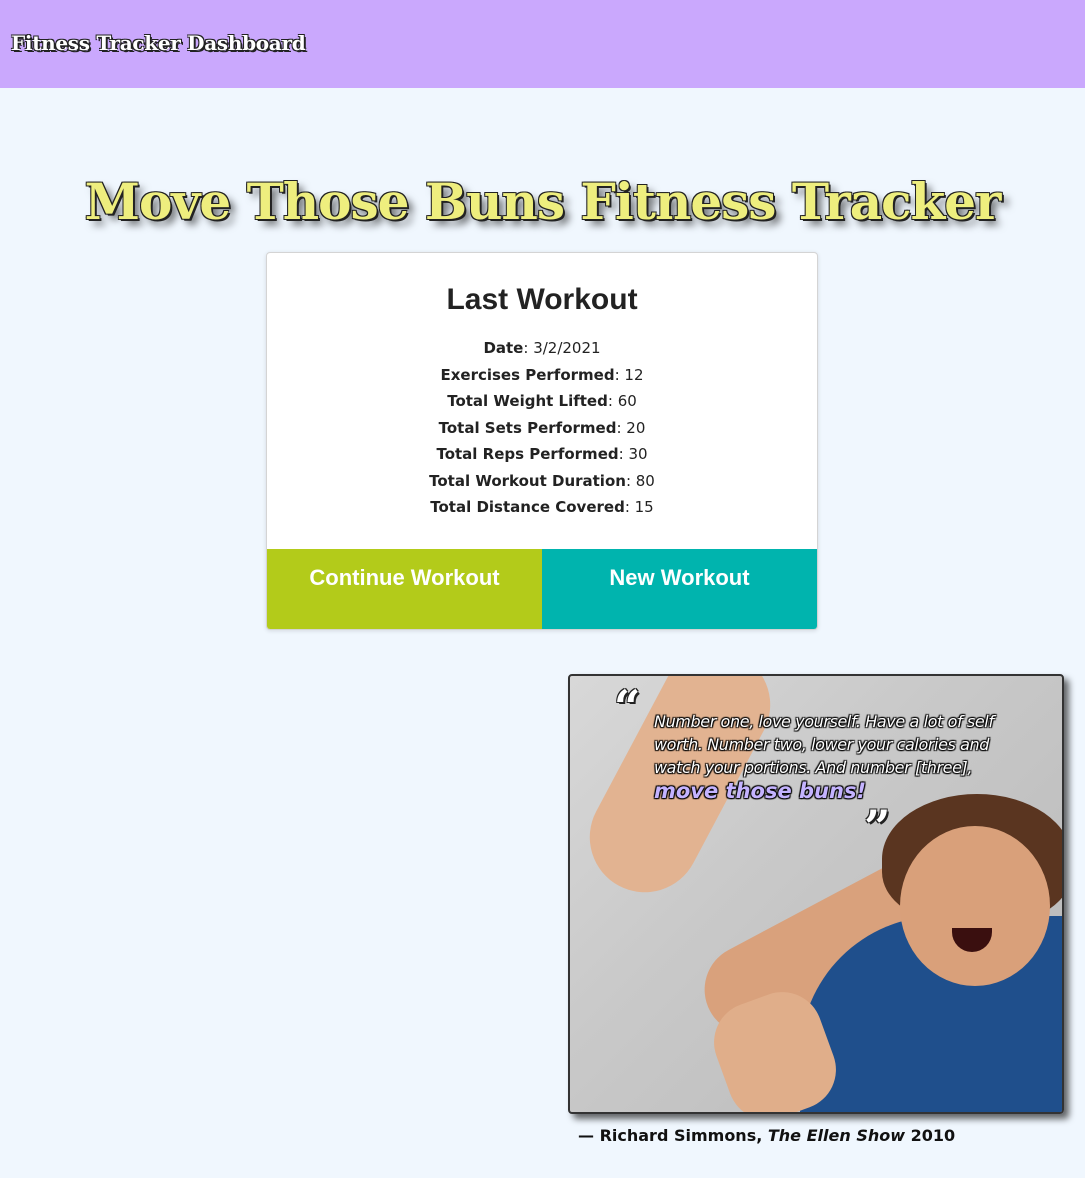 The image size is (1085, 1178). What do you see at coordinates (627, 707) in the screenshot?
I see `open-quote-icon: “` at bounding box center [627, 707].